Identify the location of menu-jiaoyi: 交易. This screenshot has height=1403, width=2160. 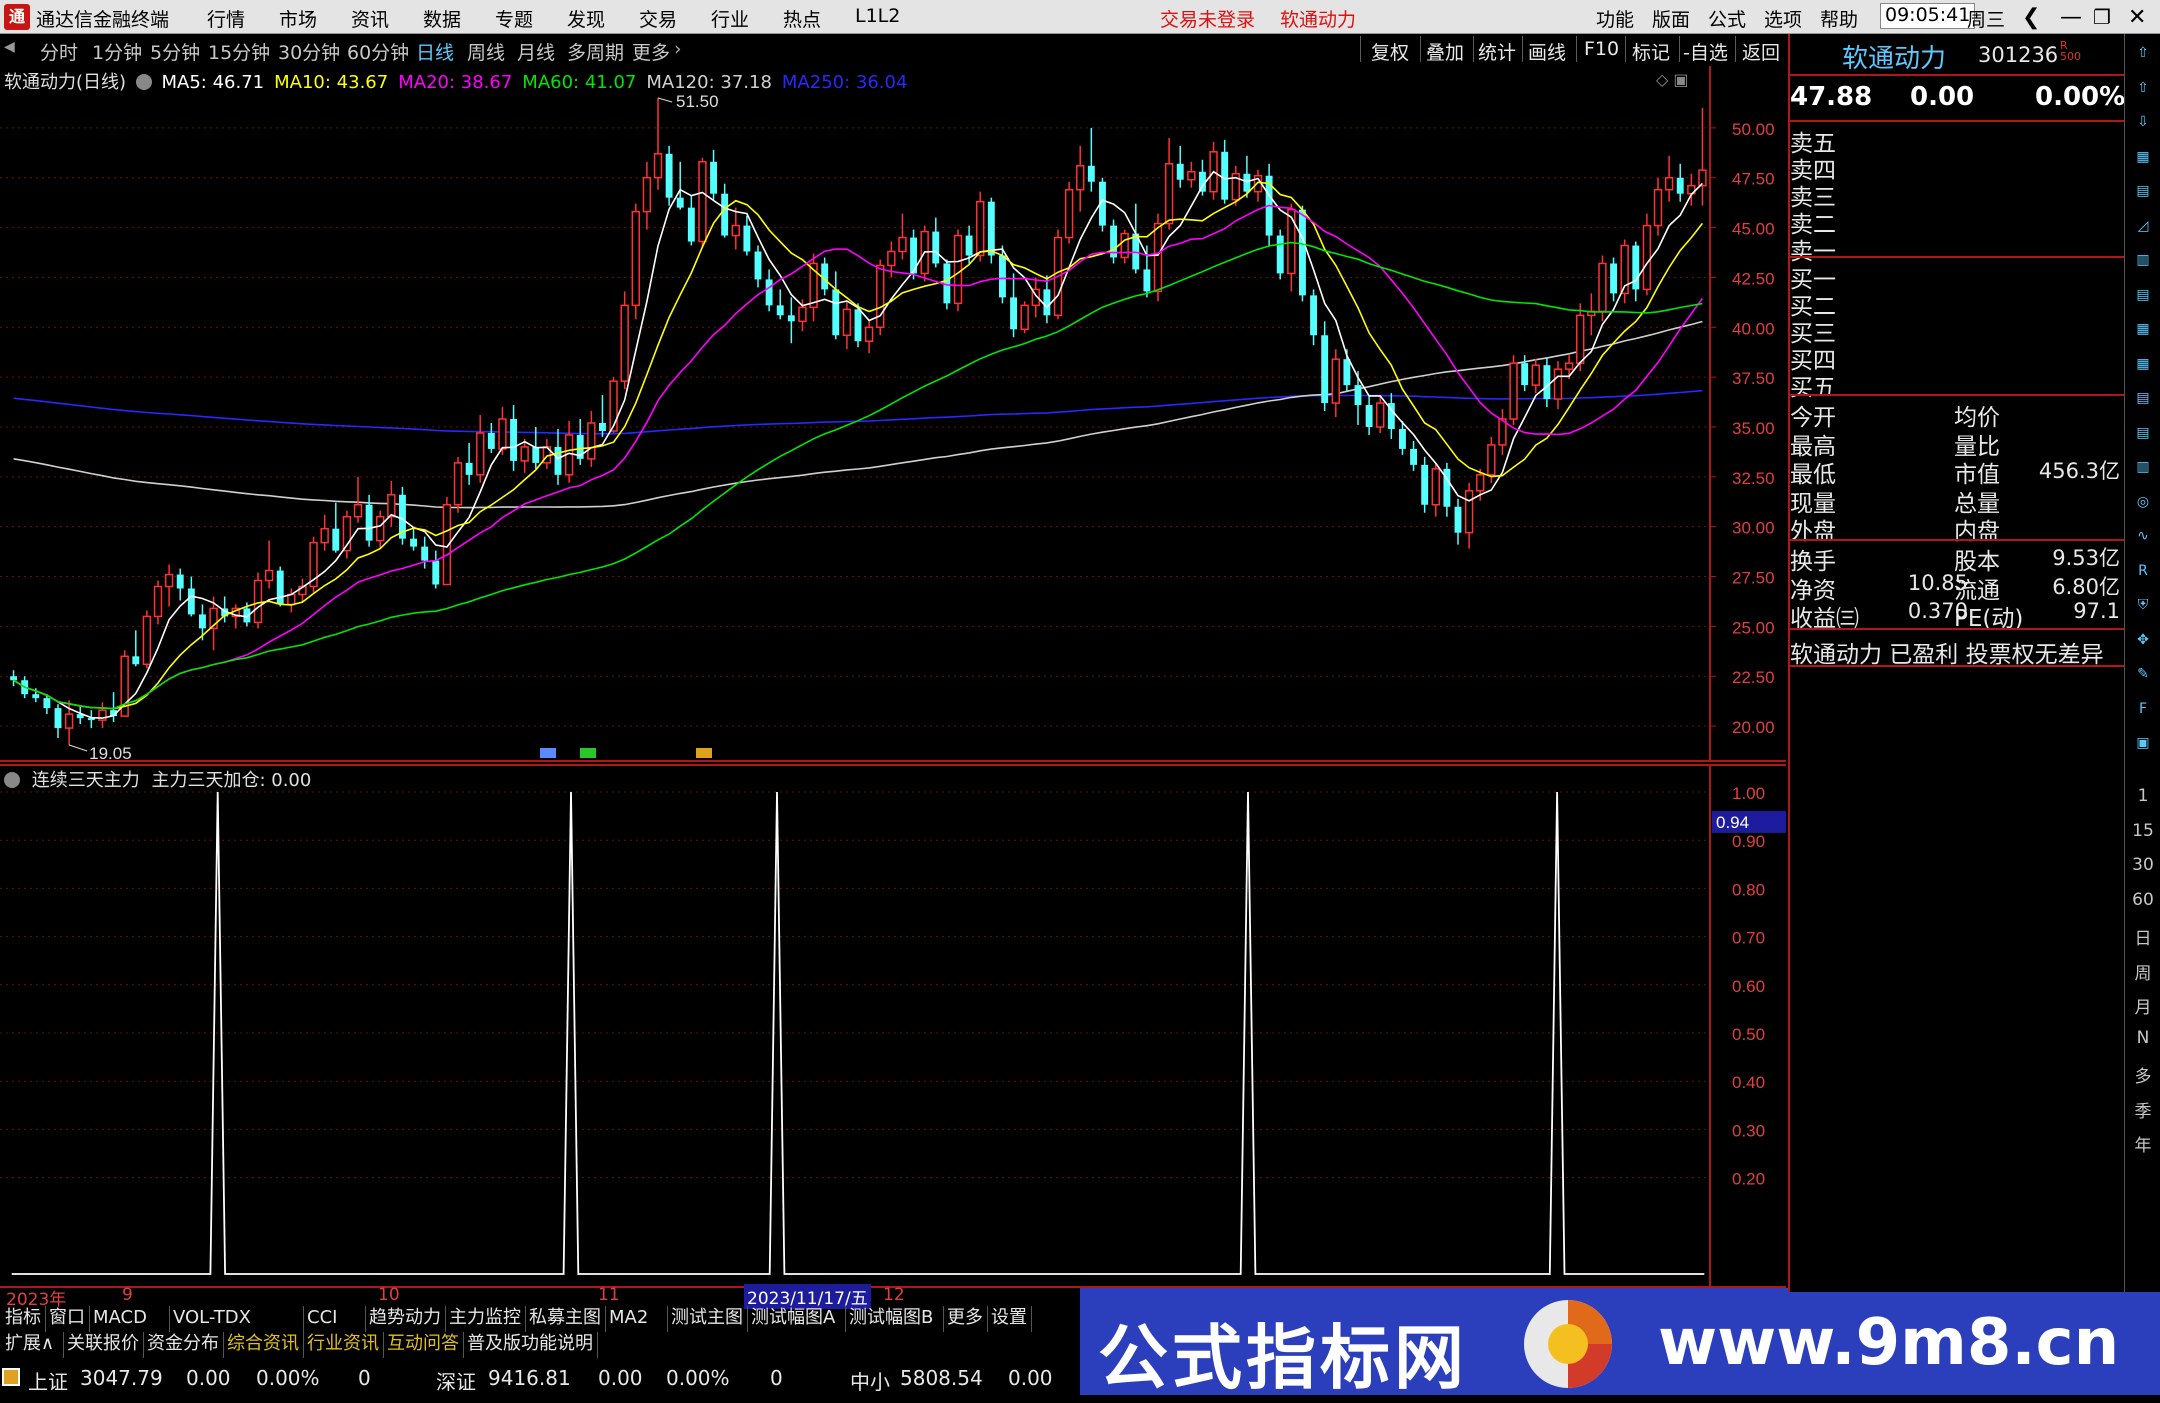
(658, 18).